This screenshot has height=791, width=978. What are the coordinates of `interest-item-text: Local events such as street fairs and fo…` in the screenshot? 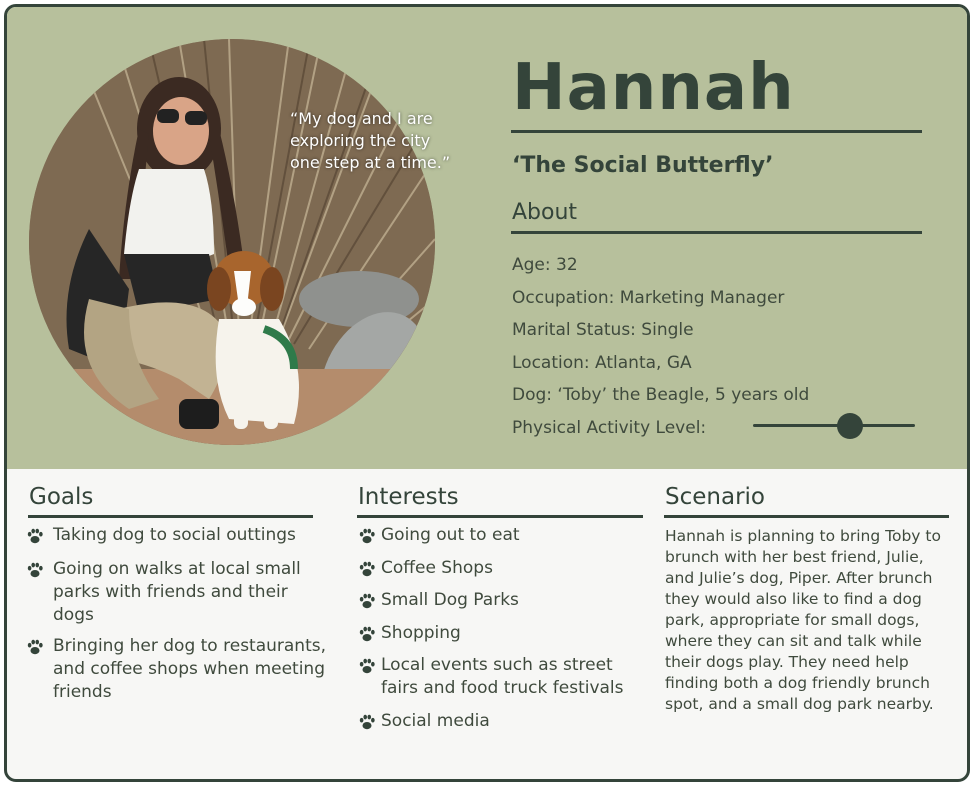 It's located at (502, 676).